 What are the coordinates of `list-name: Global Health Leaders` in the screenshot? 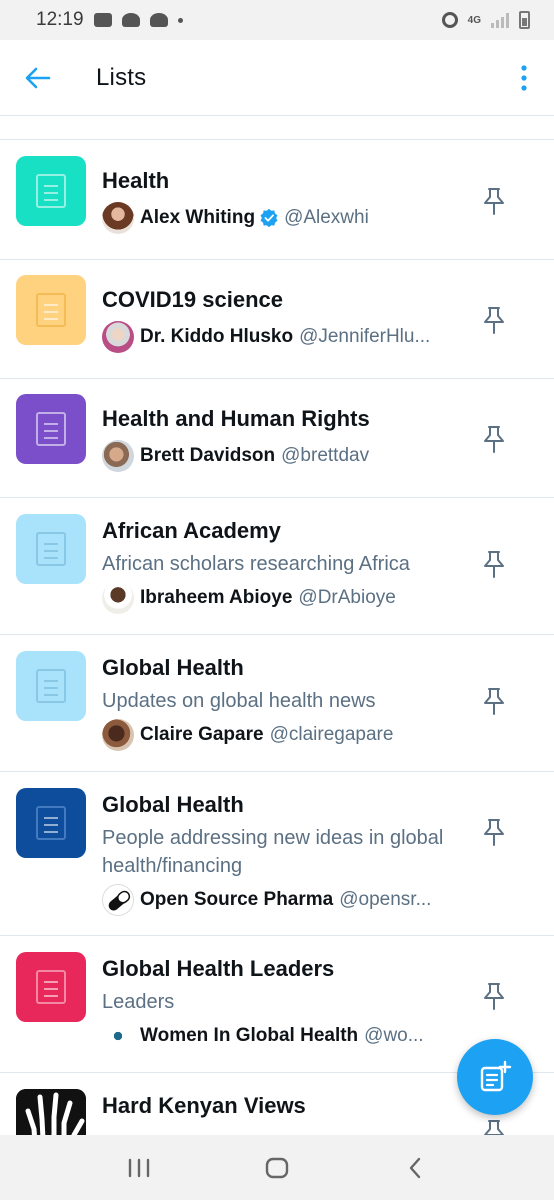 It's located at (218, 968).